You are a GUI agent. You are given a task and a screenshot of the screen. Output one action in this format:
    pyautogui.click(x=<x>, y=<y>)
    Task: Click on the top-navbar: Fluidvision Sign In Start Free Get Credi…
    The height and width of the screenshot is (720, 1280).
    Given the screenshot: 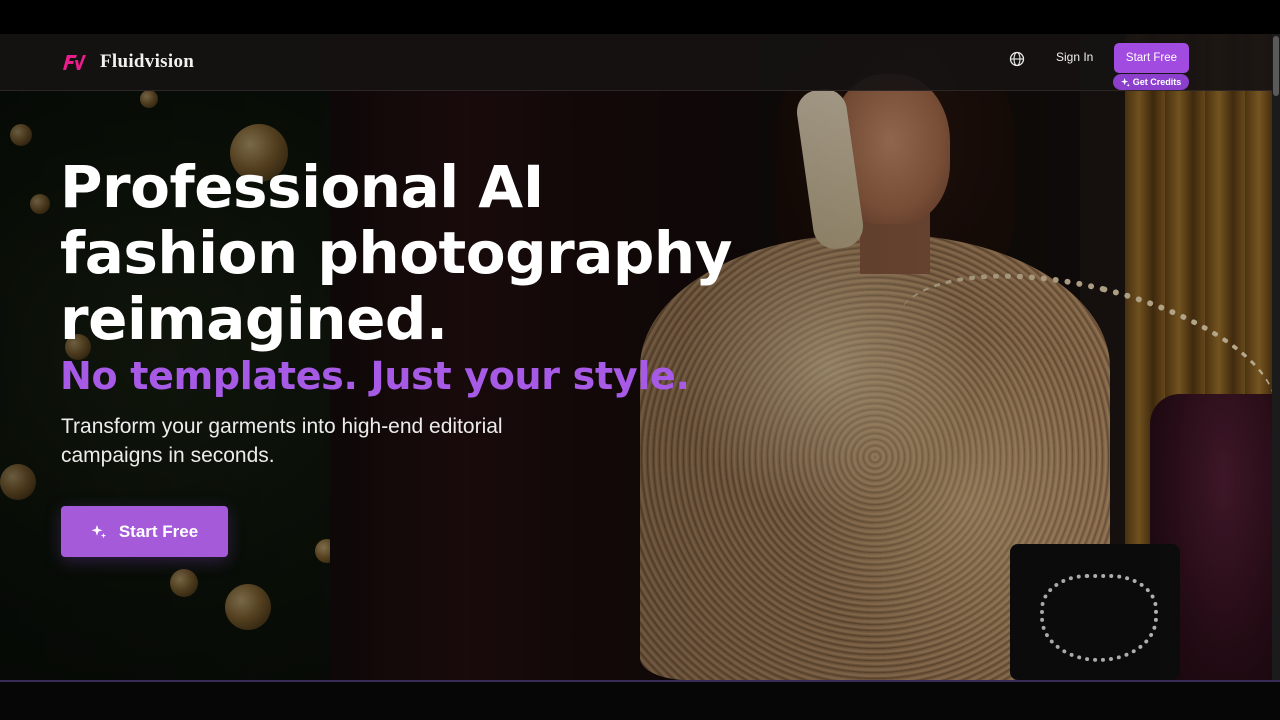 What is the action you would take?
    pyautogui.click(x=636, y=62)
    